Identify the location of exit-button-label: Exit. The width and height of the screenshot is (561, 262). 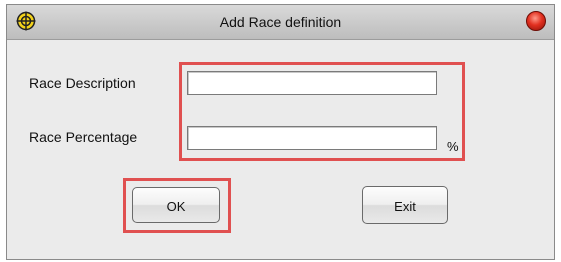
(405, 206).